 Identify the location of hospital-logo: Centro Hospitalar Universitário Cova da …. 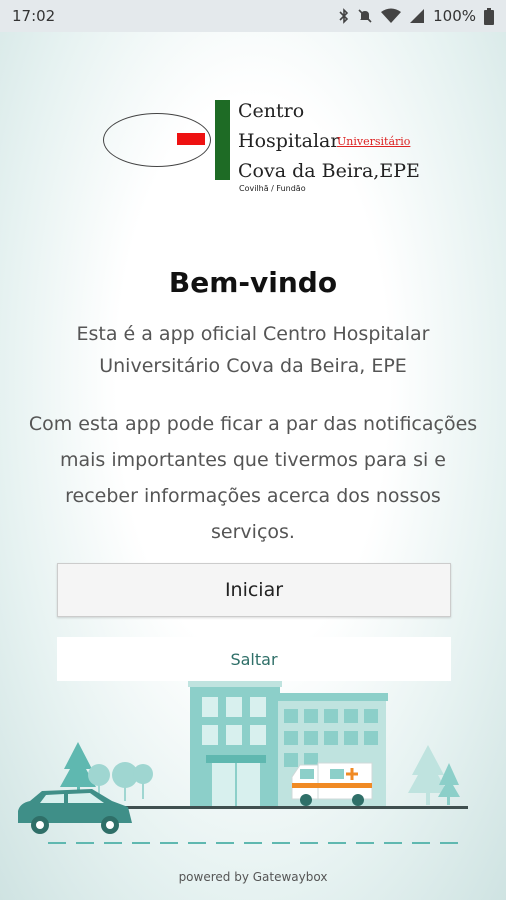
(260, 146).